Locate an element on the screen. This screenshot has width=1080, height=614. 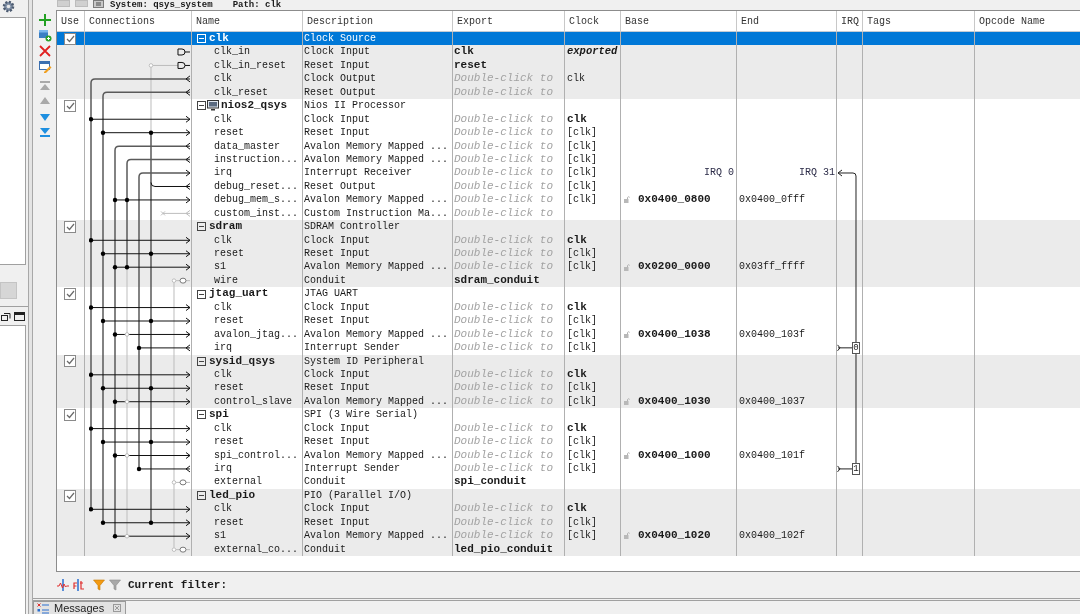
messages-tab: Messages is located at coordinates (79, 607).